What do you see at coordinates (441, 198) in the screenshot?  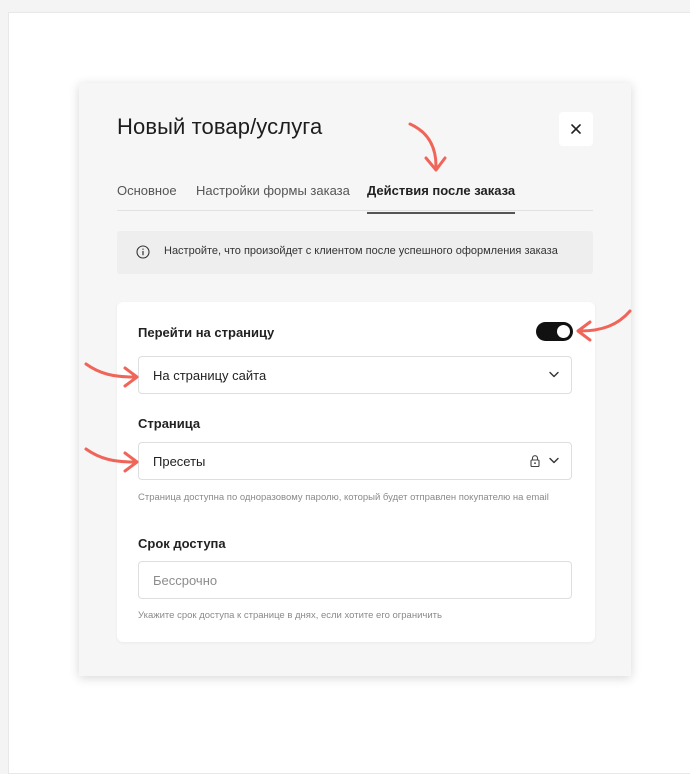 I see `tab-after-order-actions: Действия после заказа` at bounding box center [441, 198].